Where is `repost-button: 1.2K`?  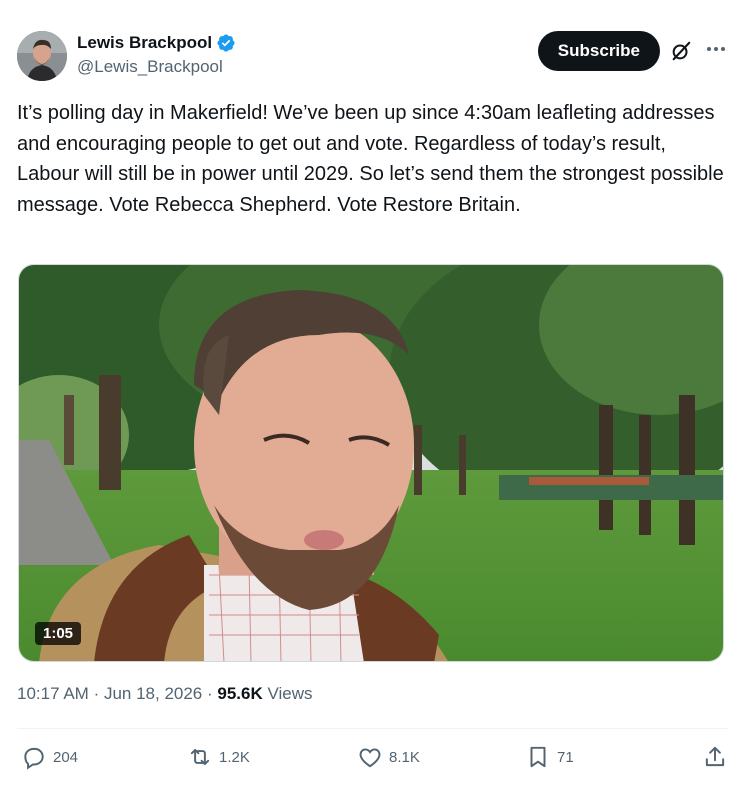 repost-button: 1.2K is located at coordinates (218, 757).